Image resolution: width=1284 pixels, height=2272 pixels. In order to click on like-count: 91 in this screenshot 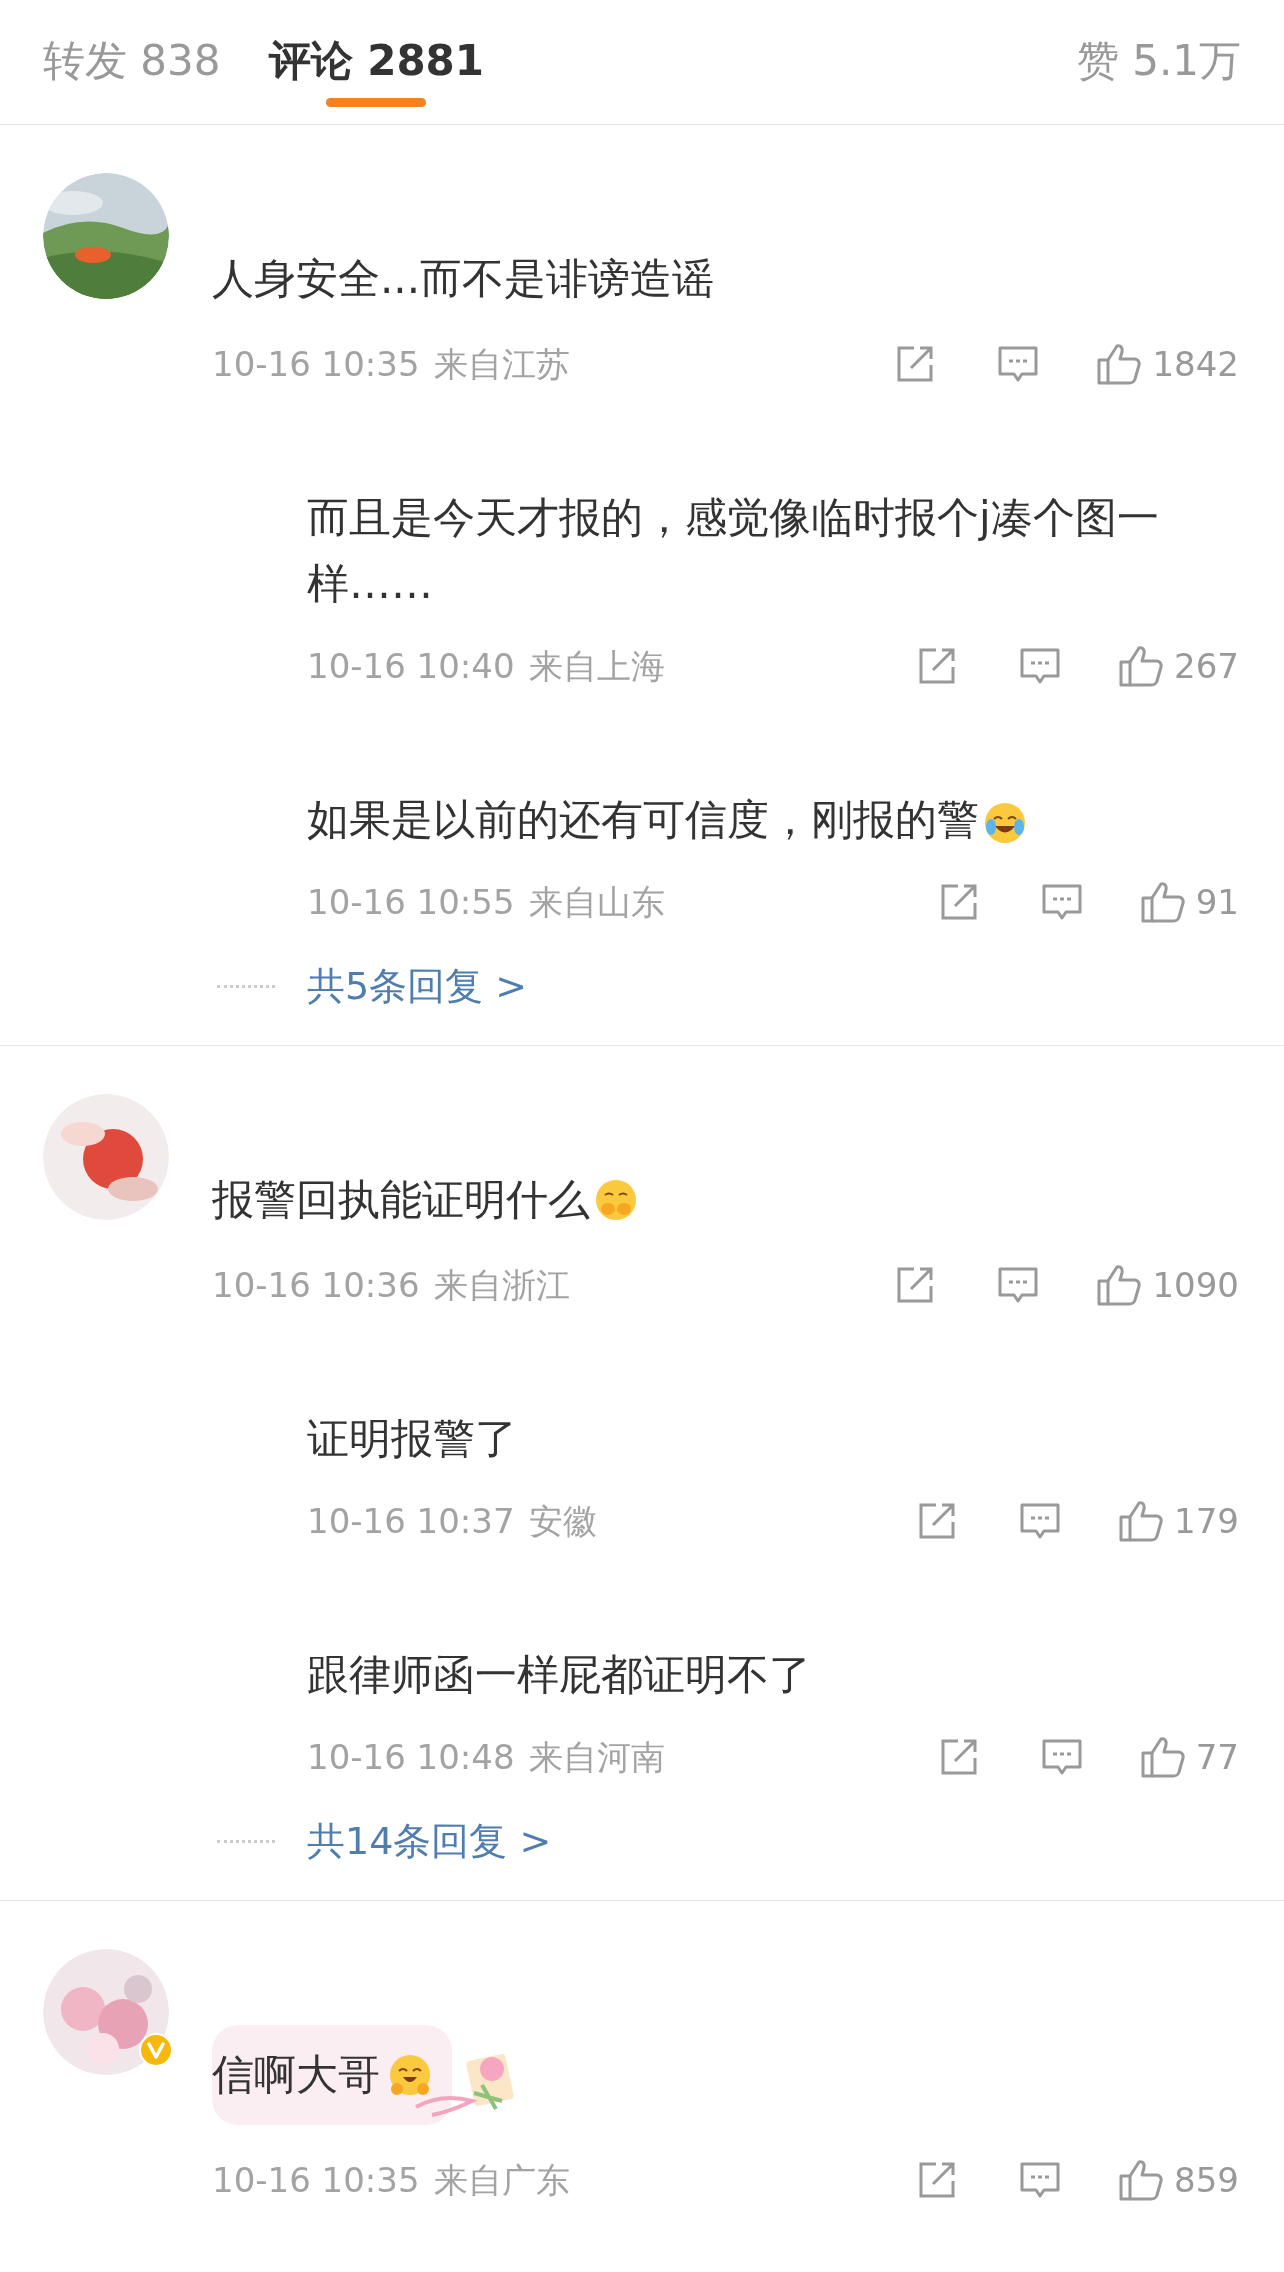, I will do `click(1217, 902)`.